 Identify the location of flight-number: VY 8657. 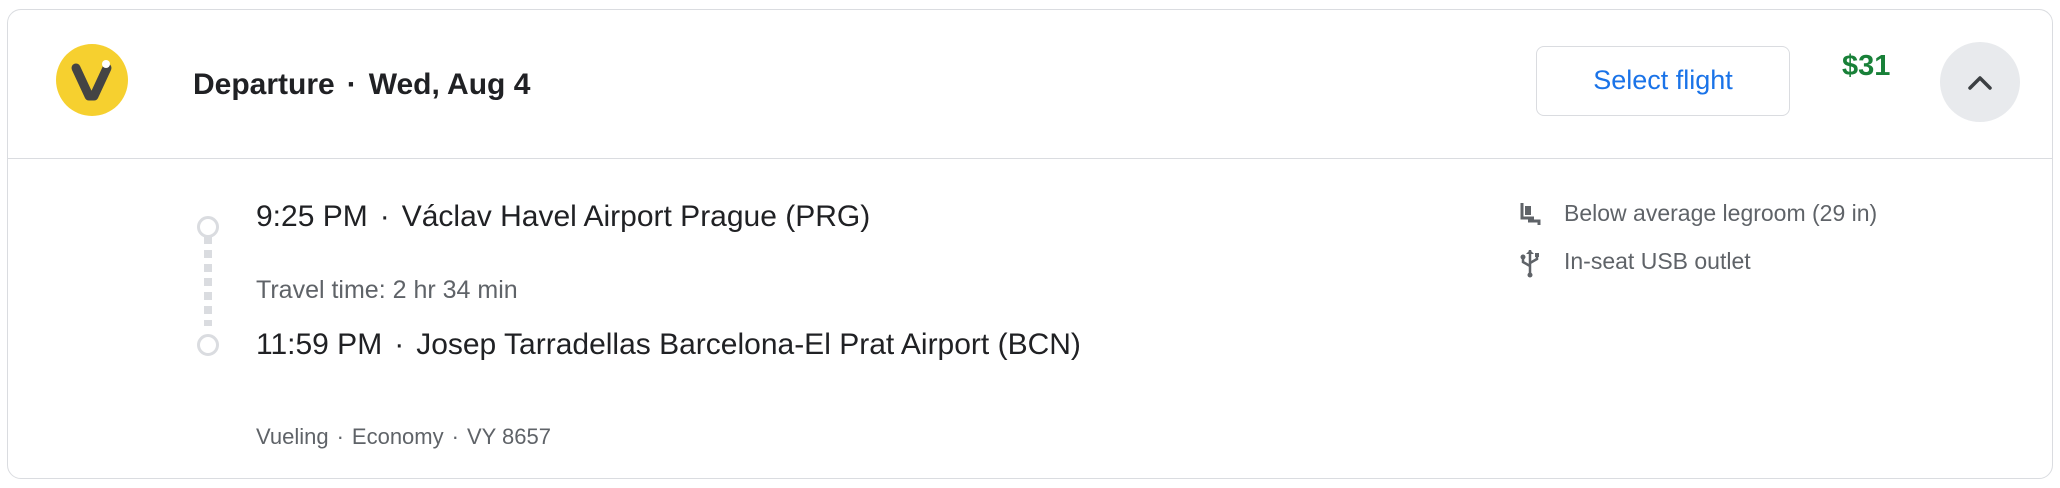
(508, 436).